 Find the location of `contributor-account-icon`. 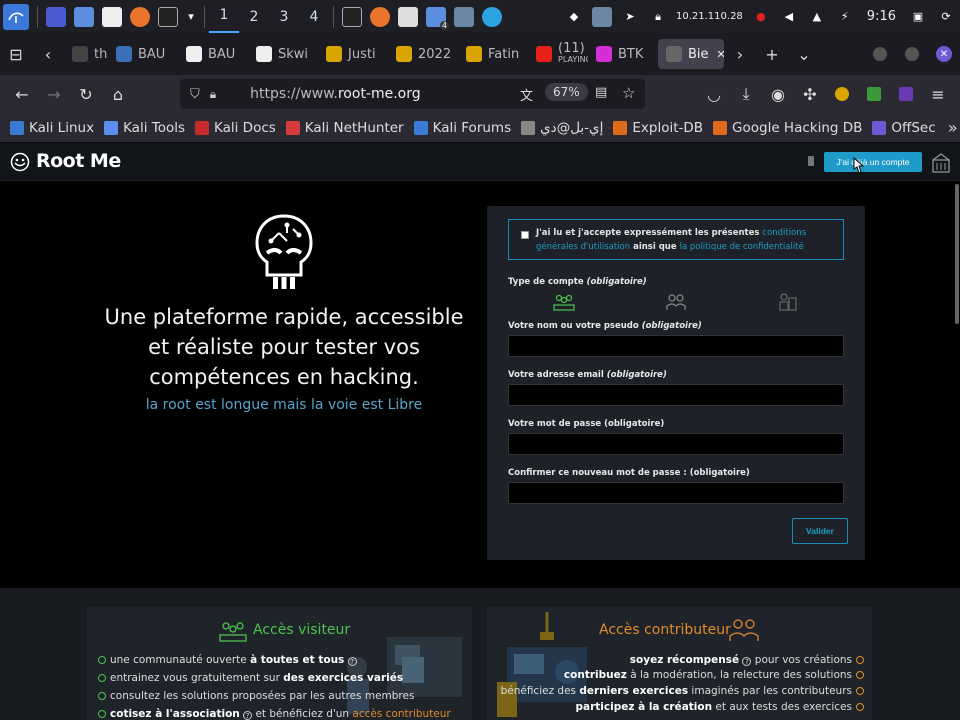

contributor-account-icon is located at coordinates (676, 302).